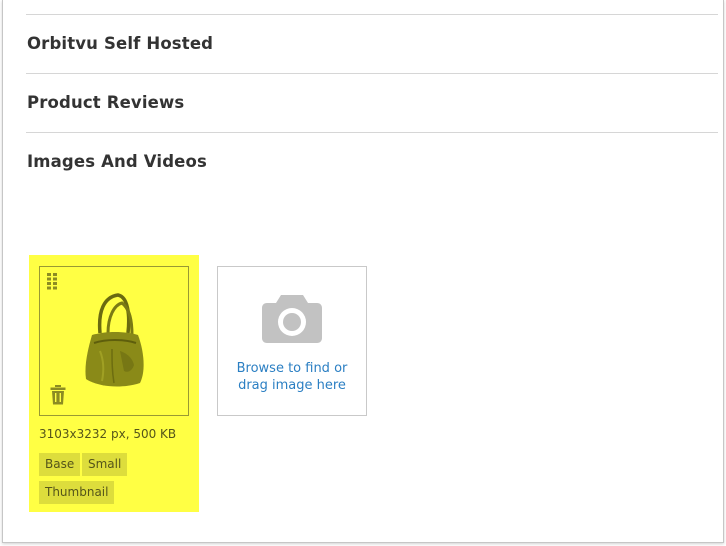 This screenshot has width=726, height=546. What do you see at coordinates (106, 102) in the screenshot?
I see `section-title: Product Reviews` at bounding box center [106, 102].